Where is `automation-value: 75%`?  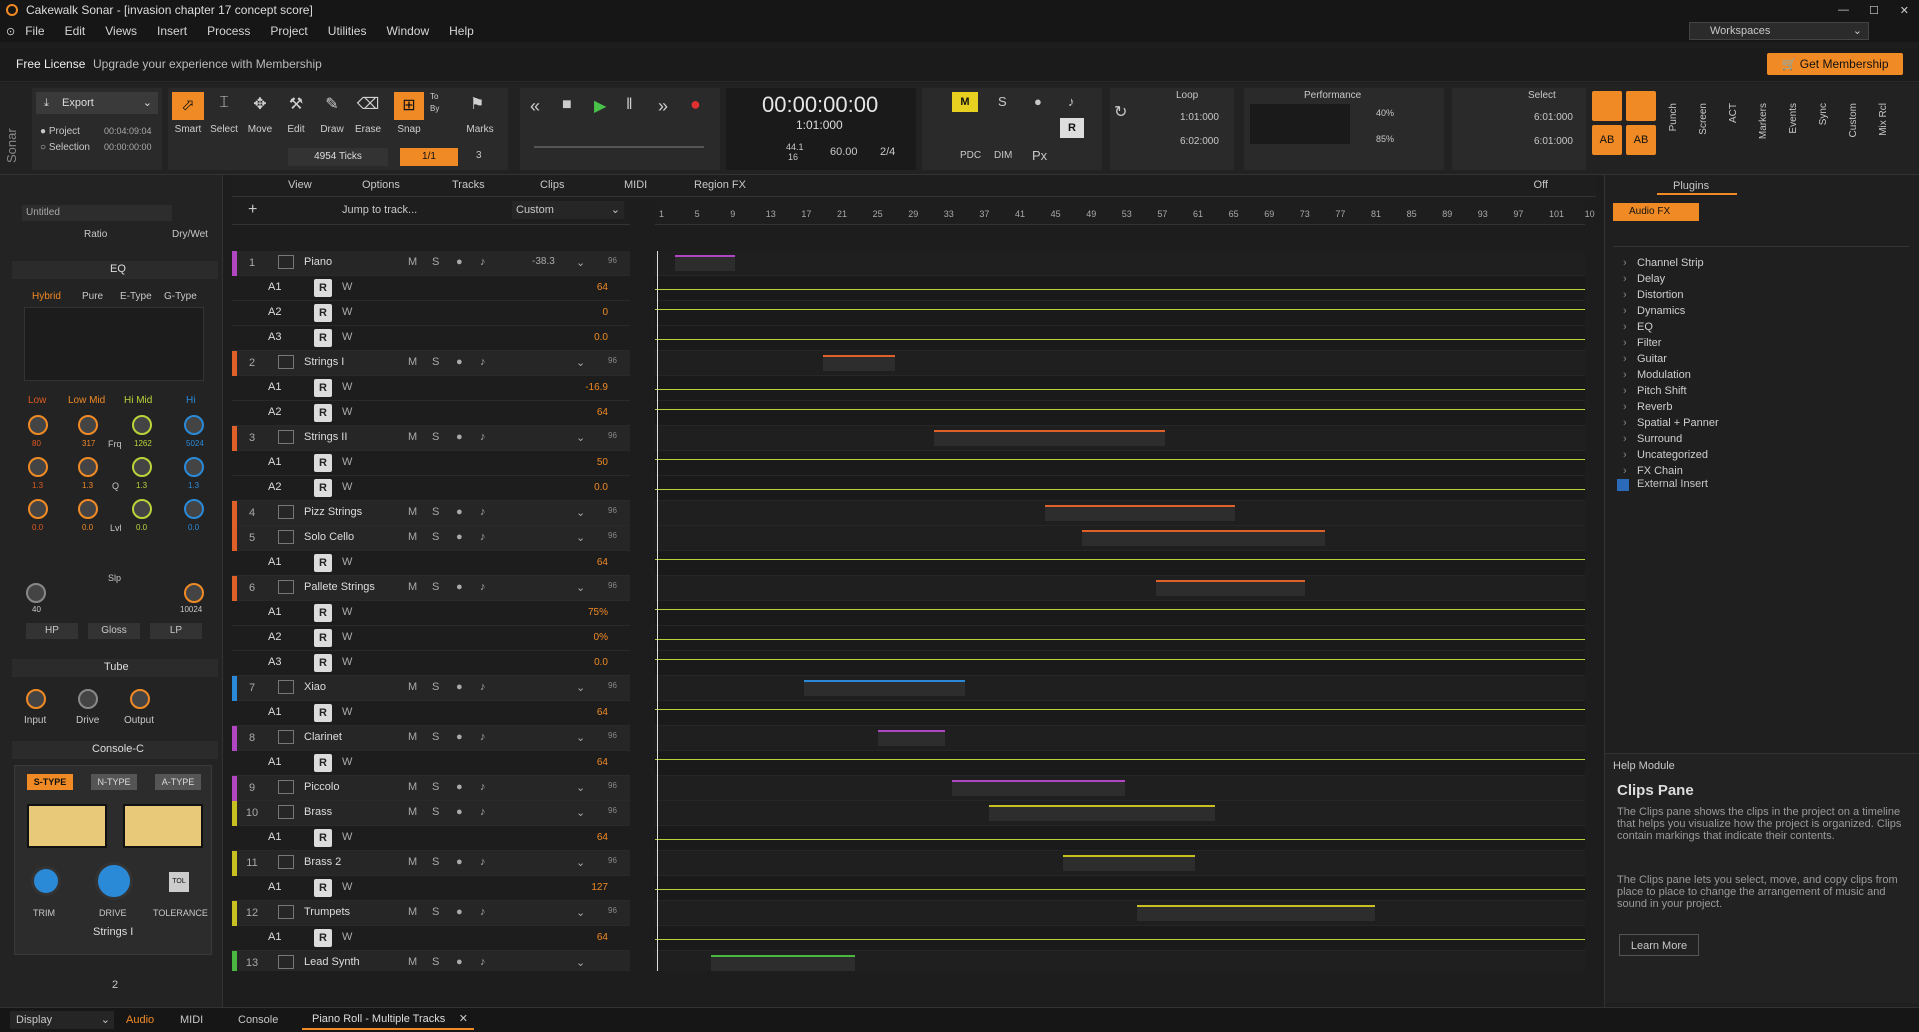
automation-value: 75% is located at coordinates (598, 612).